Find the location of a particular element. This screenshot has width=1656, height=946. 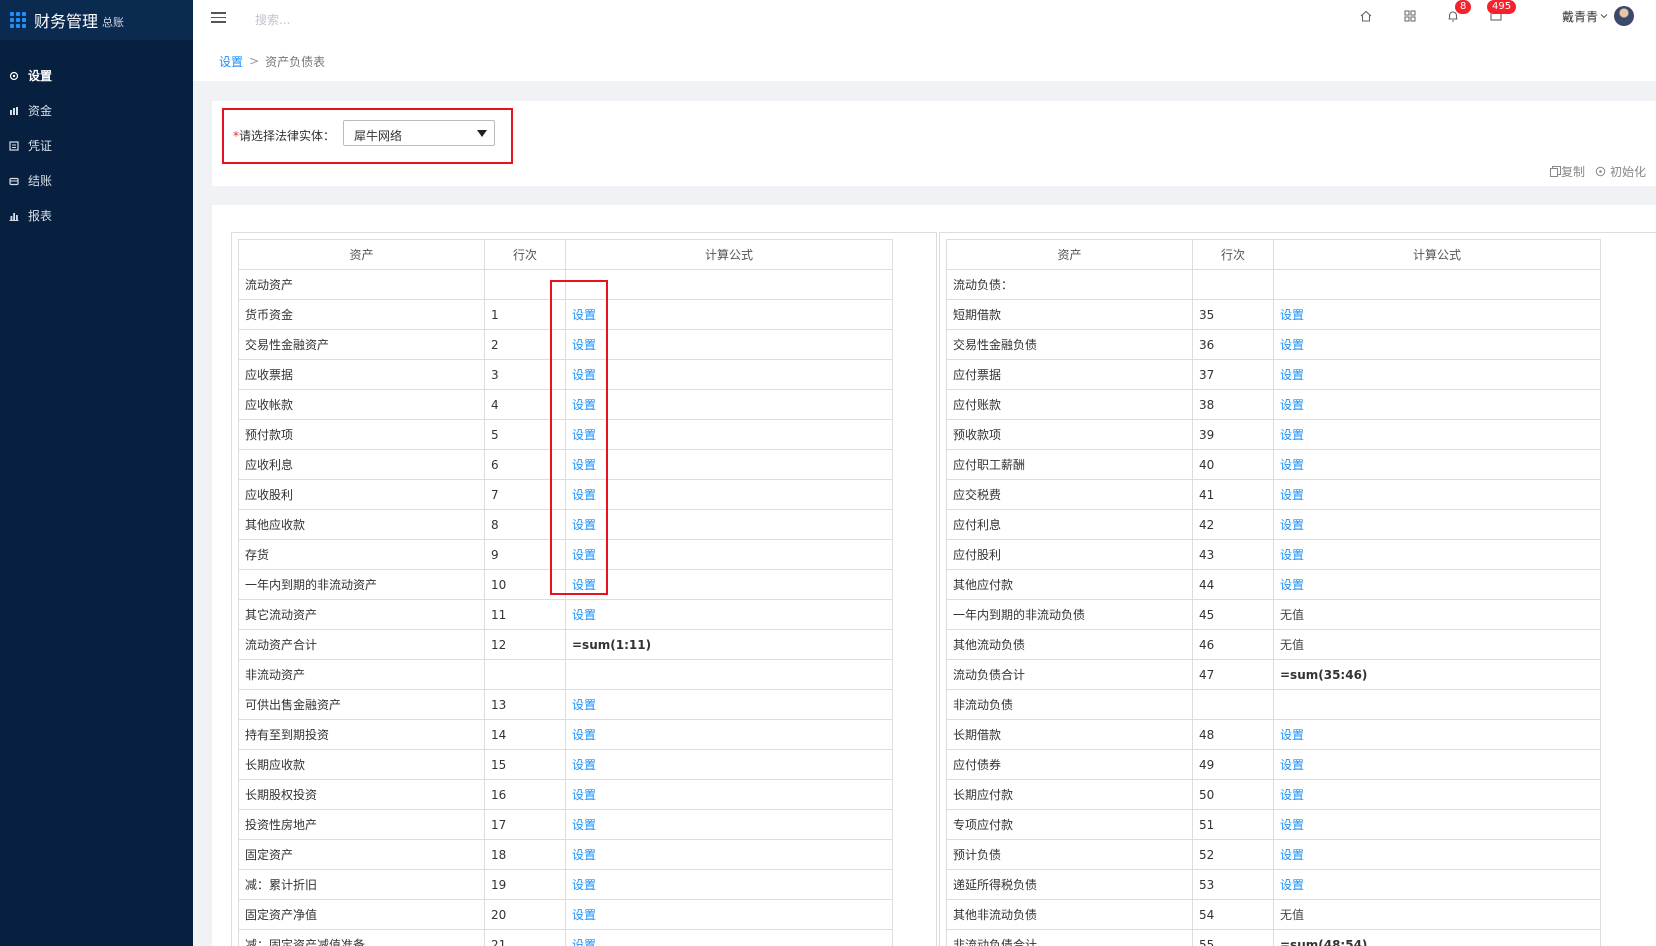

user-menu: 戴青青 is located at coordinates (1598, 16).